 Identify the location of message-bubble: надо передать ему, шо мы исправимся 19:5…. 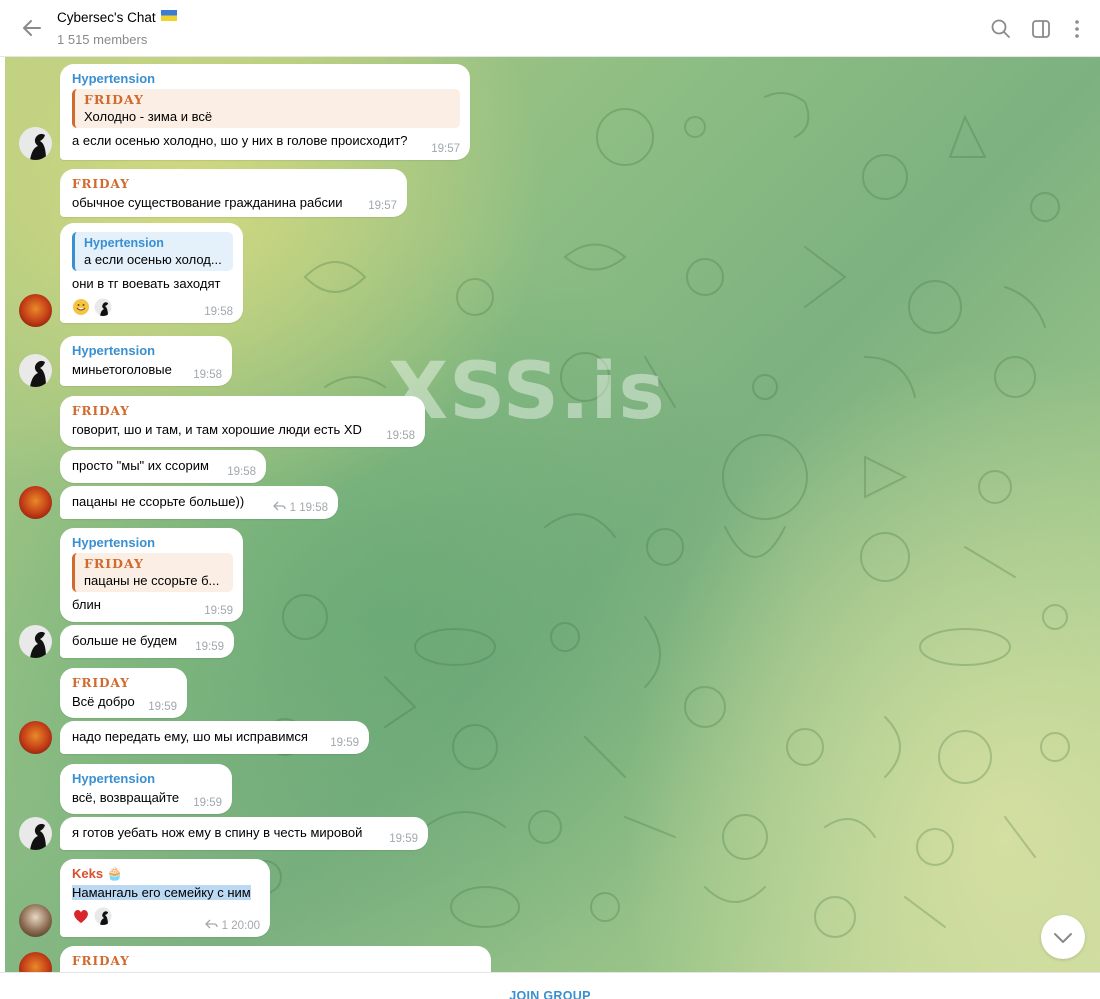
(214, 737).